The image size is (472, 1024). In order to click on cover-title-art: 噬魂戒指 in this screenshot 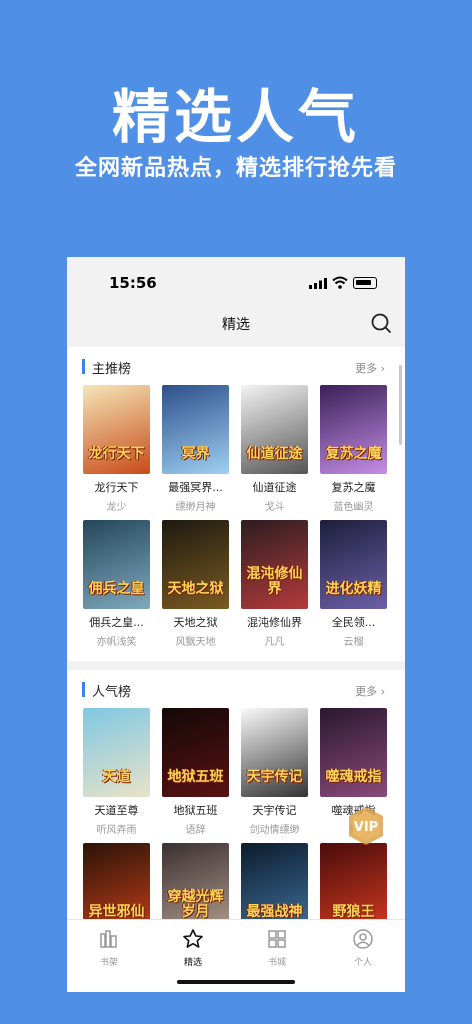, I will do `click(353, 777)`.